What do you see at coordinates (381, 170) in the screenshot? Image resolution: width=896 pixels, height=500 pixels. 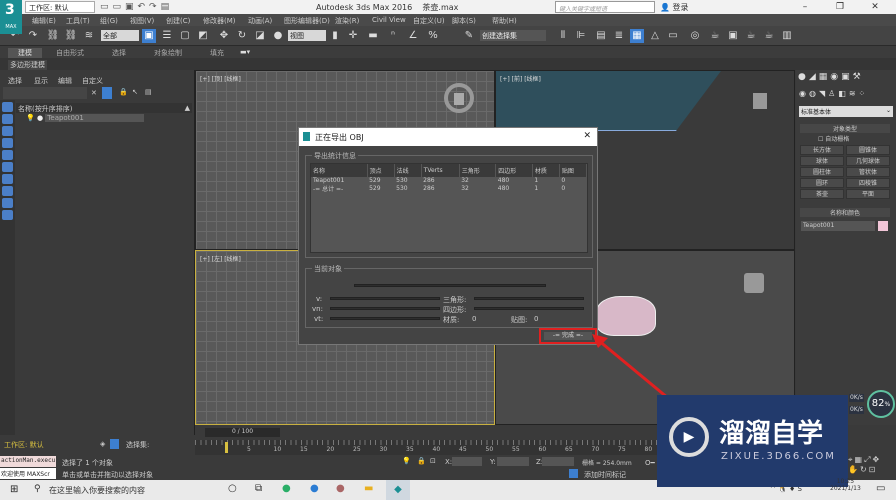 I see `col-vertices: 顶点` at bounding box center [381, 170].